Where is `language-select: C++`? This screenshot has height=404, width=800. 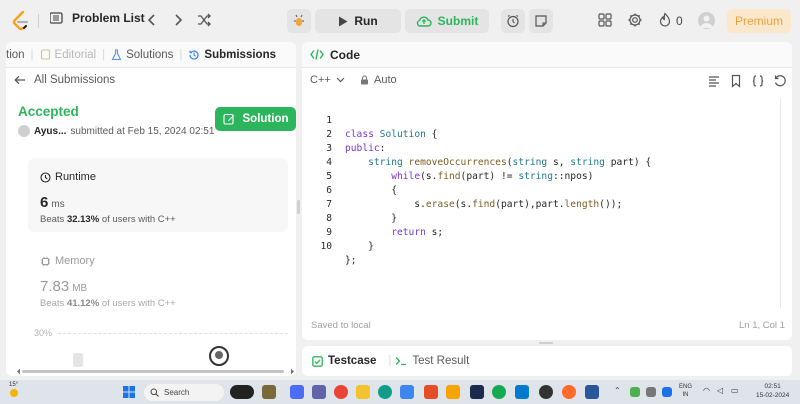
language-select: C++ is located at coordinates (327, 80).